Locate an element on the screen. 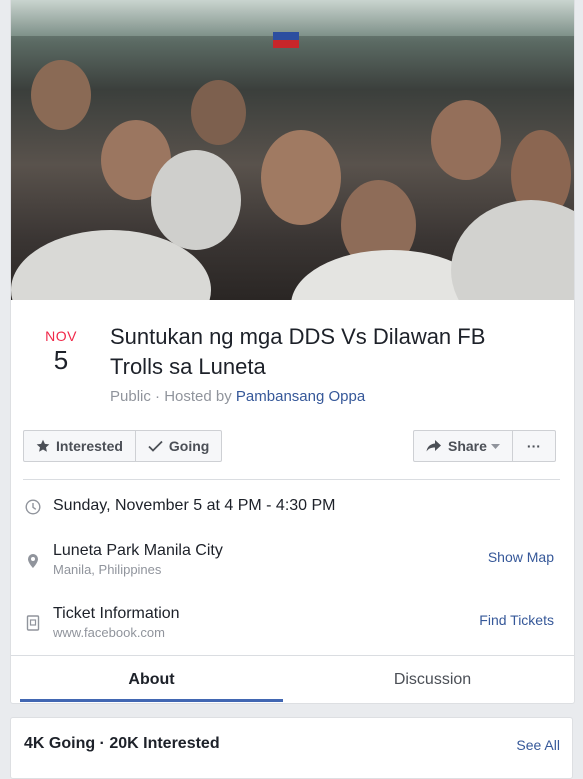  more-options-button: ··· is located at coordinates (533, 446).